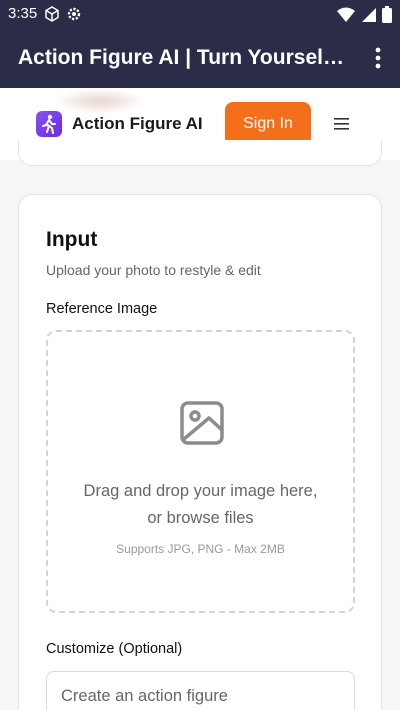  I want to click on dropzone-instruction: Drag and drop your image here,, so click(200, 491).